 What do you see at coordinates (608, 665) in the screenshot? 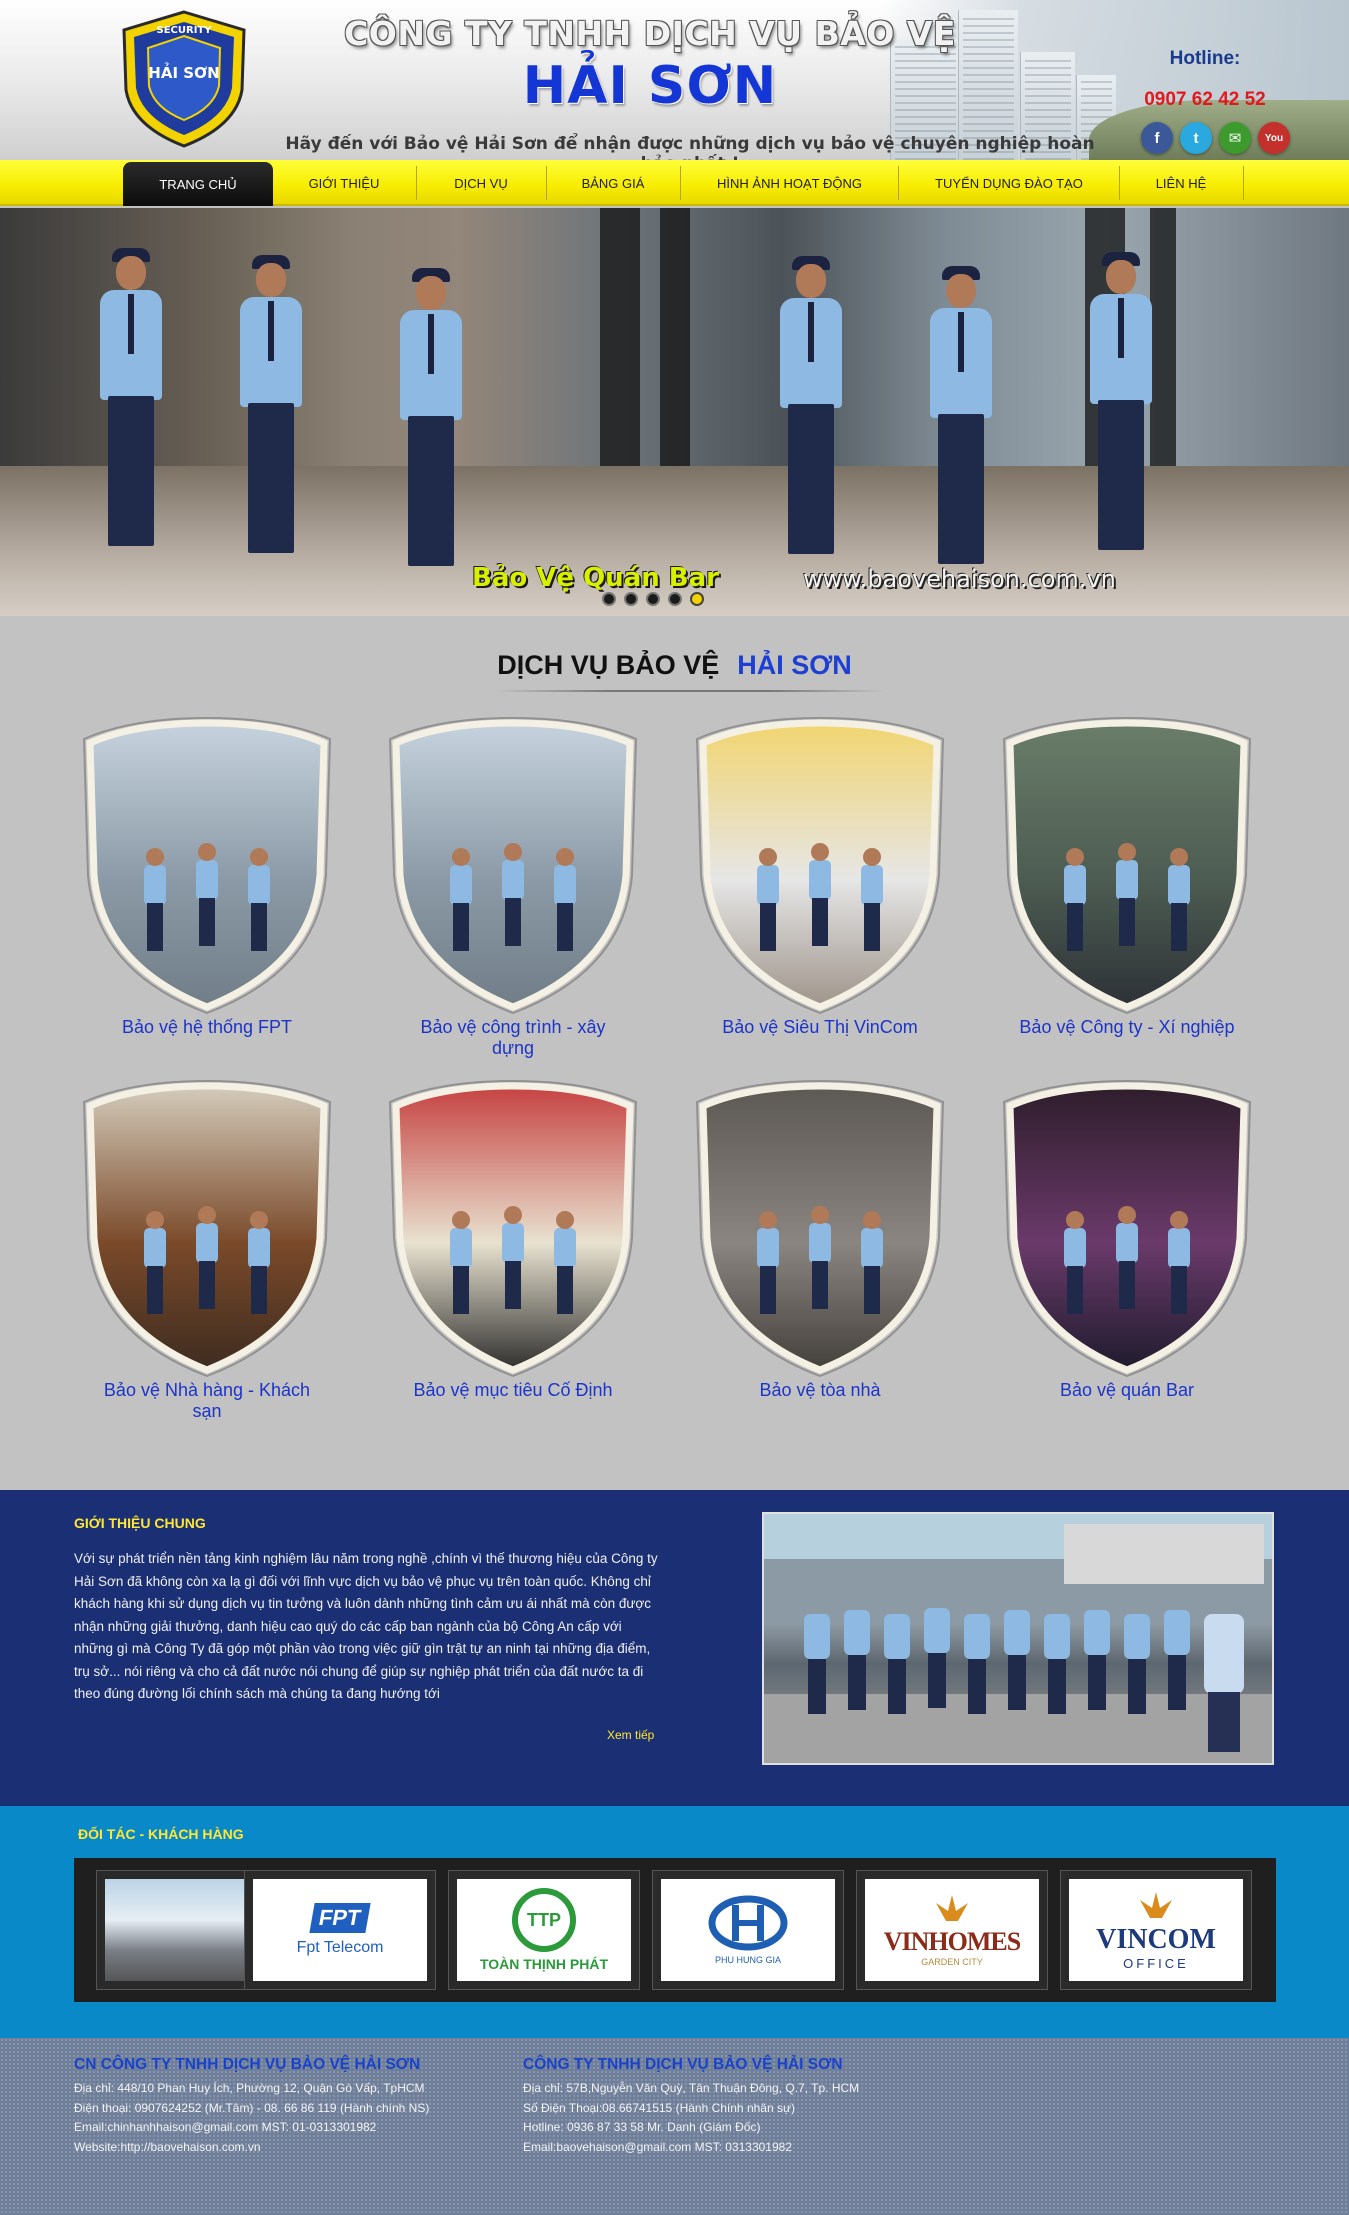
I see `services-title-part1: DỊCH VỤ BẢO VỆ` at bounding box center [608, 665].